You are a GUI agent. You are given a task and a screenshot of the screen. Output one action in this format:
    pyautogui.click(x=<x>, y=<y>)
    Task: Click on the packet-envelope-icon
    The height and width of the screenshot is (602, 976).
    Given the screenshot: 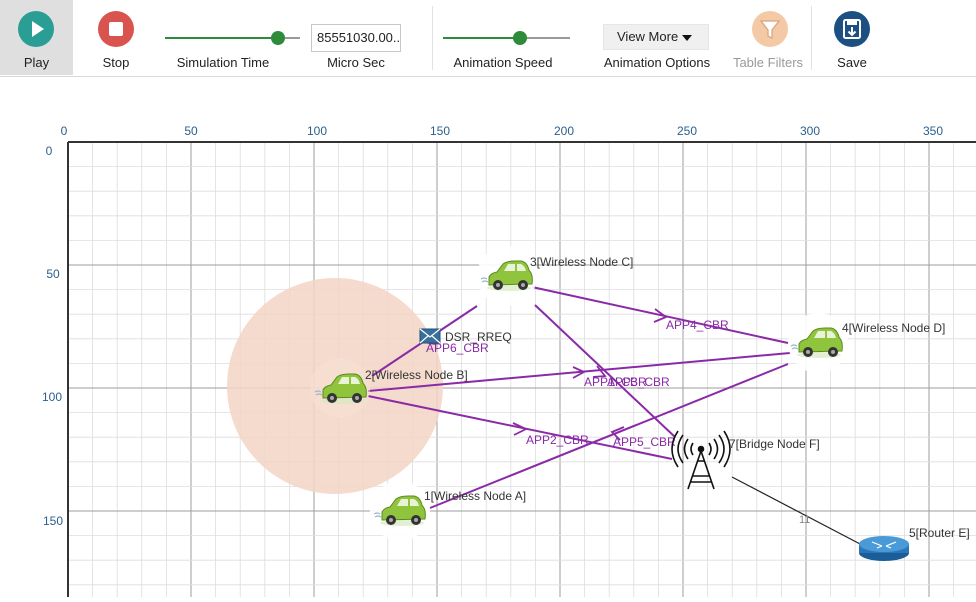 What is the action you would take?
    pyautogui.click(x=430, y=336)
    